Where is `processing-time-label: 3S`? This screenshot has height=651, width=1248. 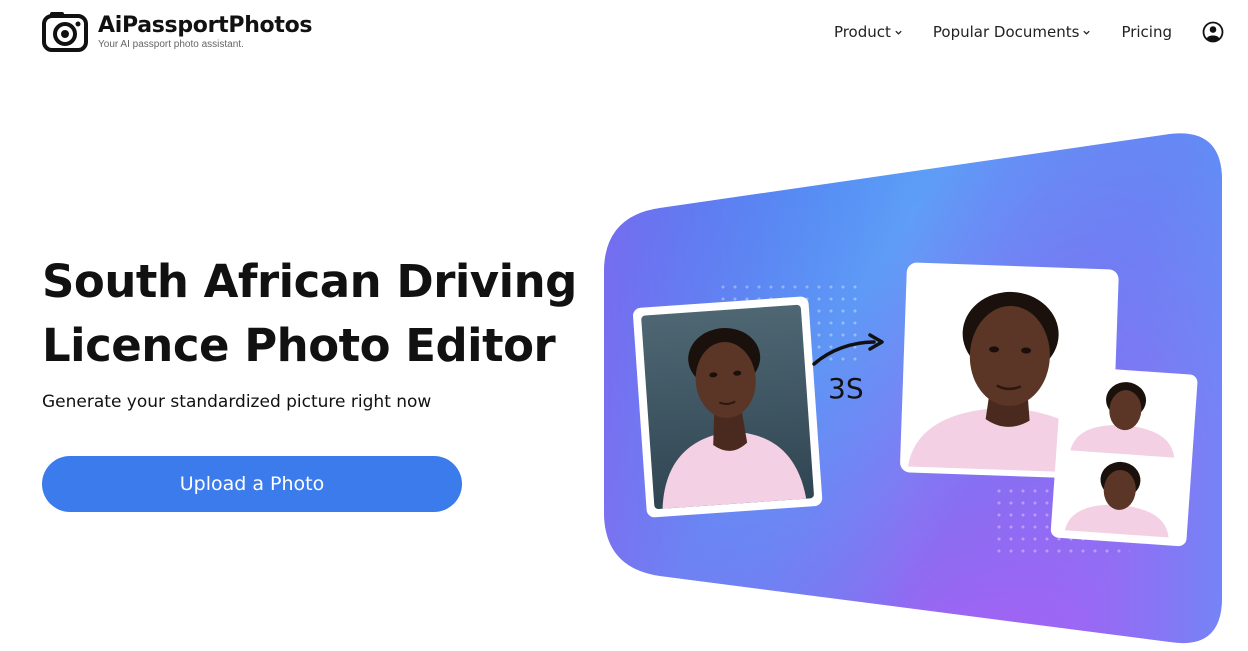
processing-time-label: 3S is located at coordinates (846, 388).